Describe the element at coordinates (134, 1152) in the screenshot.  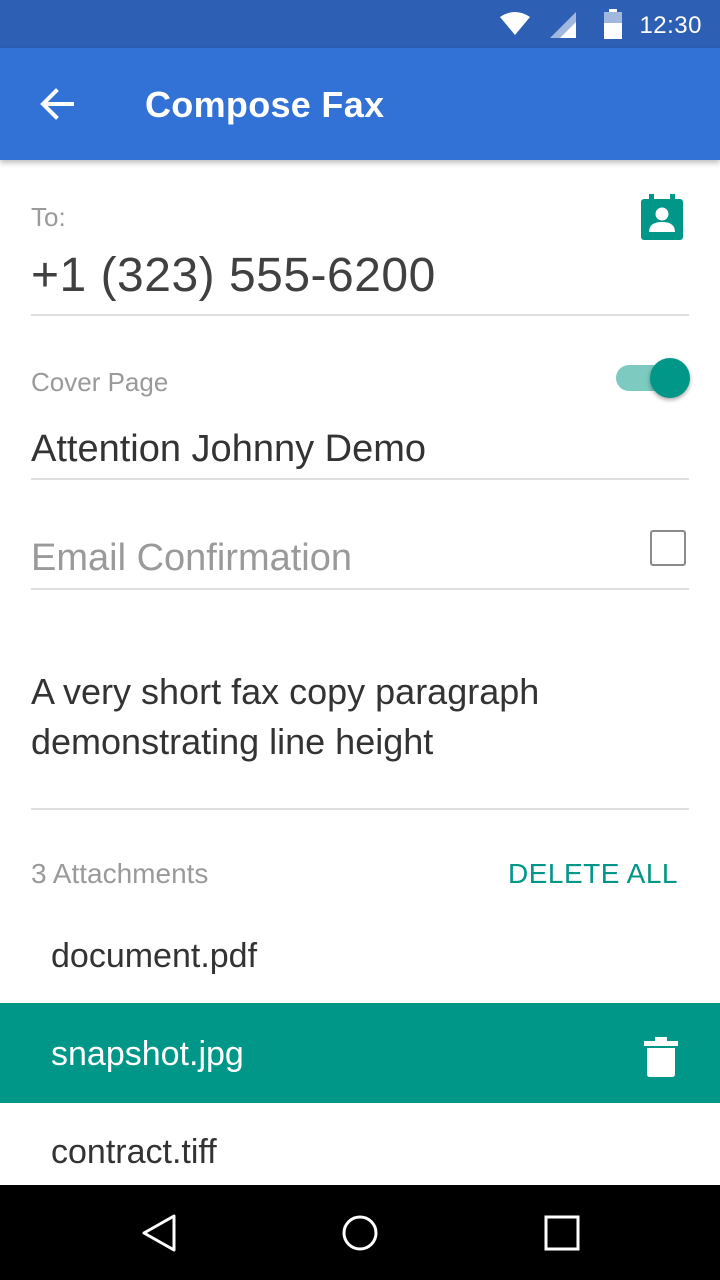
I see `attachment-name: contract.tiff` at that location.